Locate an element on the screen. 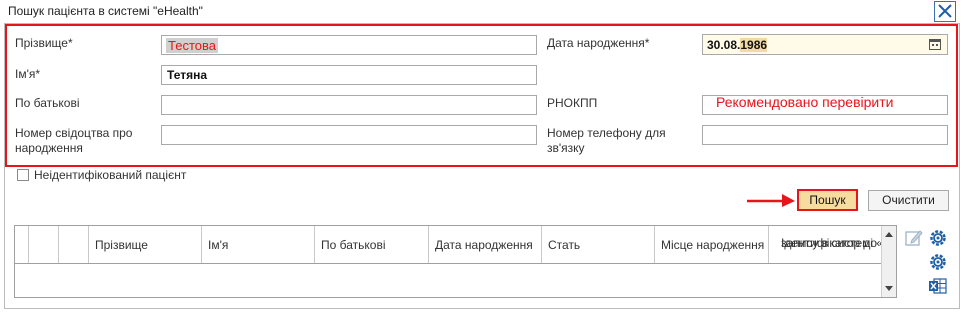 The width and height of the screenshot is (964, 312). surname-value: Тестова is located at coordinates (192, 45).